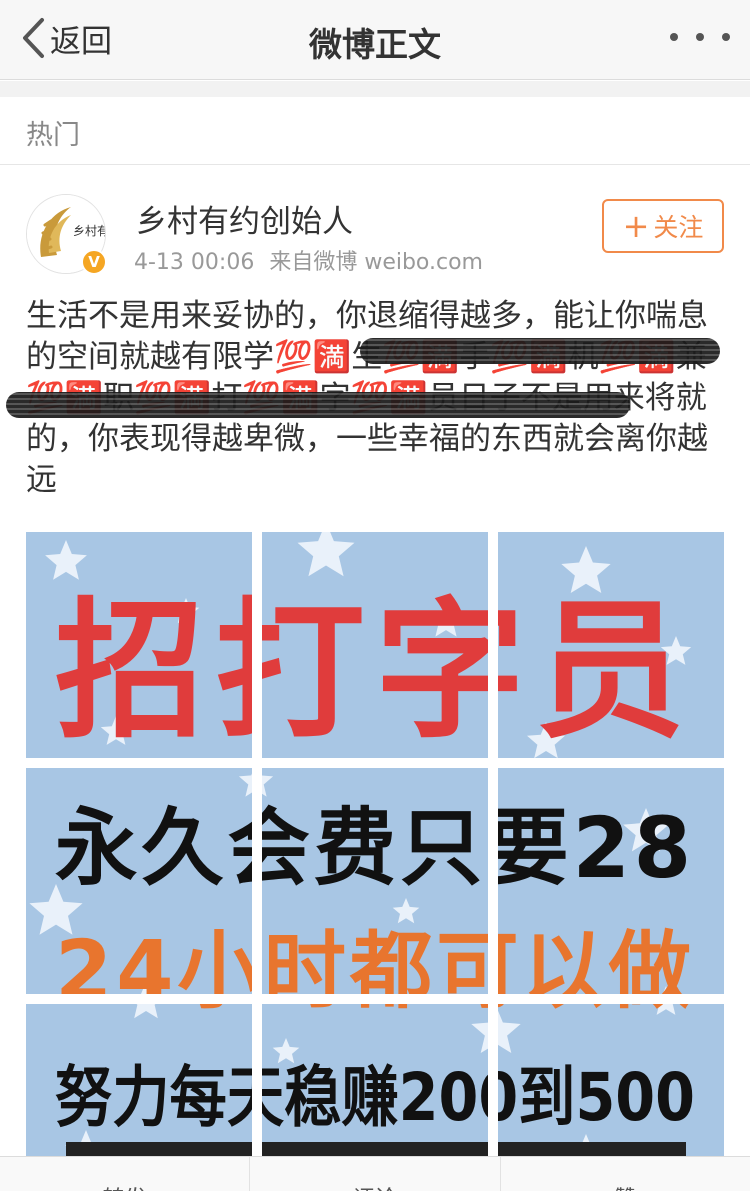 This screenshot has width=750, height=1191. What do you see at coordinates (244, 218) in the screenshot?
I see `username: 乡村有约创始人` at bounding box center [244, 218].